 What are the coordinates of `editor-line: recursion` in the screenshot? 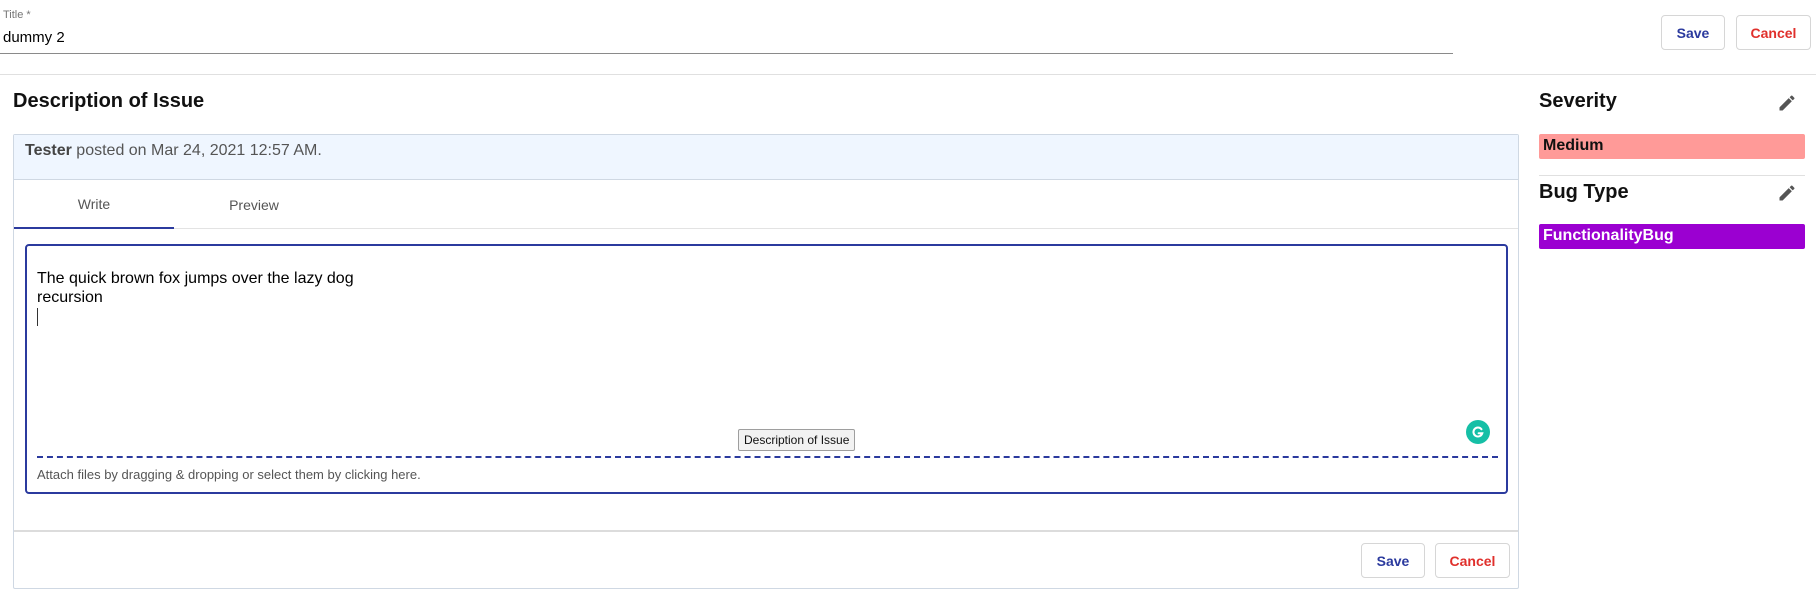 It's located at (70, 297).